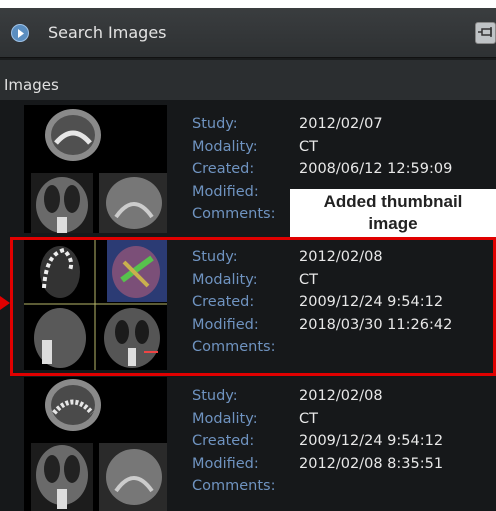 The width and height of the screenshot is (496, 511). I want to click on panel-title: Search Images, so click(107, 32).